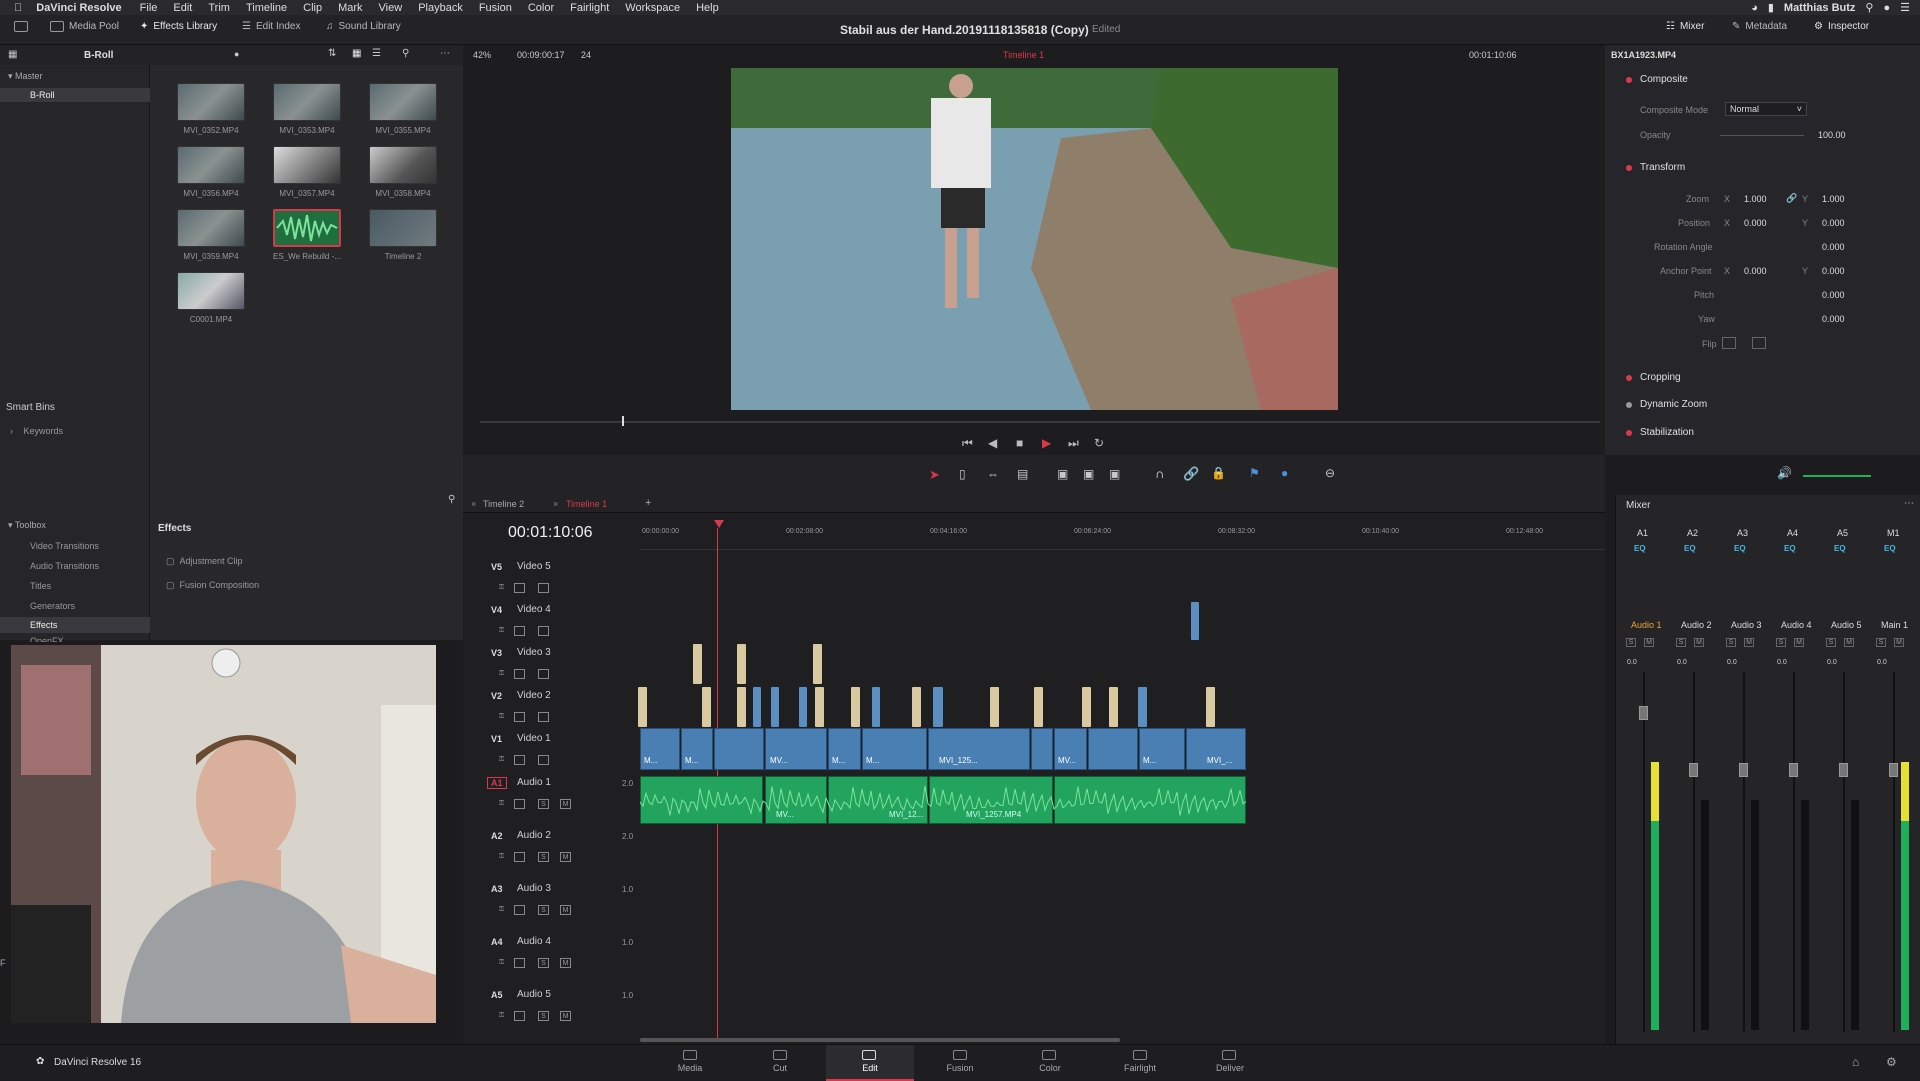 This screenshot has height=1081, width=1920. Describe the element at coordinates (967, 443) in the screenshot. I see `go-to-start-icon: ⏮` at that location.